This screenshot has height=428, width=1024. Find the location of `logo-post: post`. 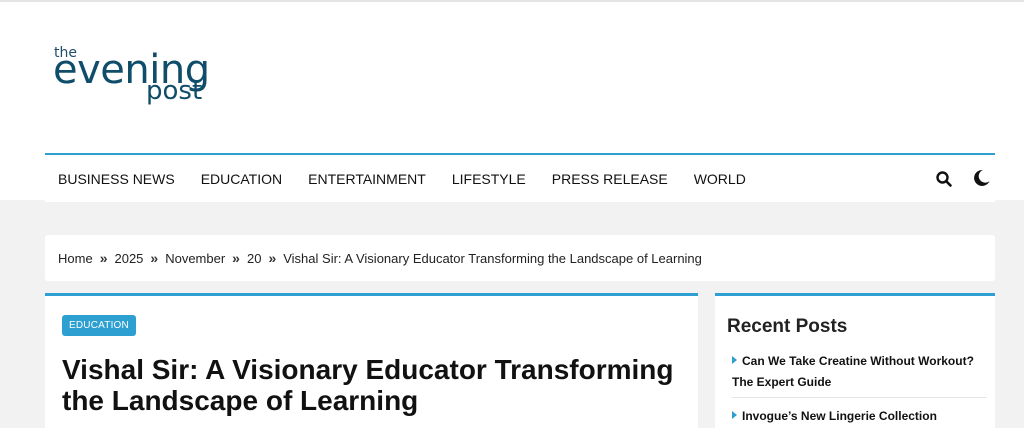

logo-post: post is located at coordinates (174, 91).